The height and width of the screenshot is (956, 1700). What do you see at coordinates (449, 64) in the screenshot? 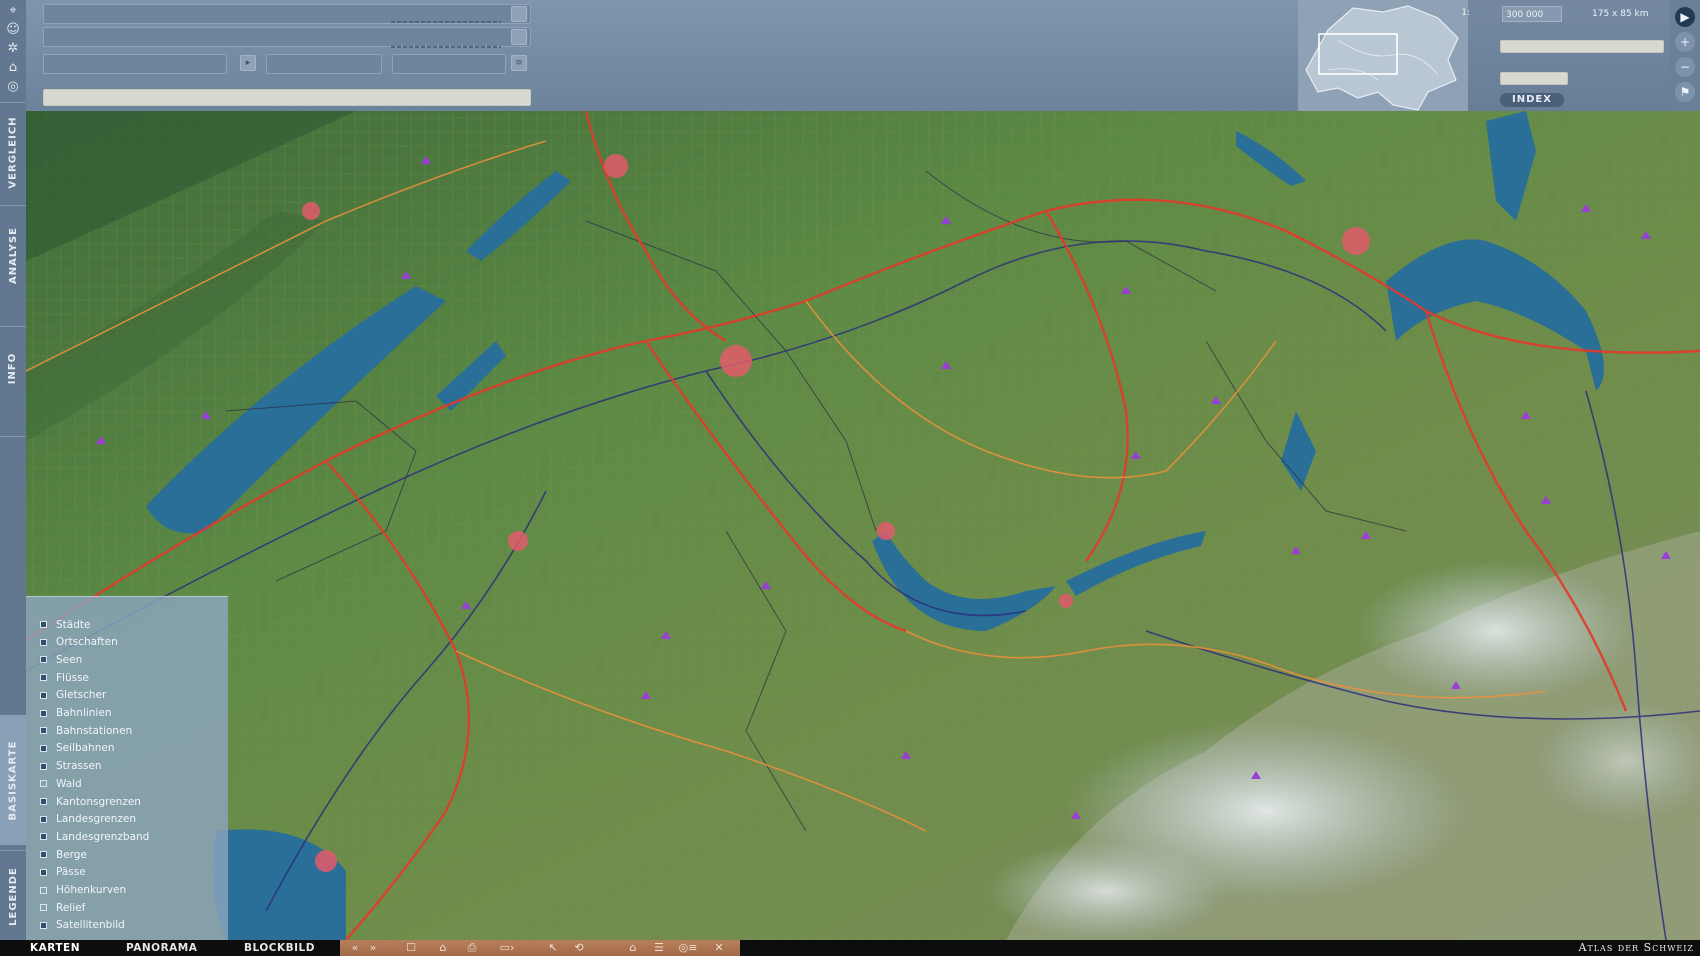
I see `coordinate-field-z` at bounding box center [449, 64].